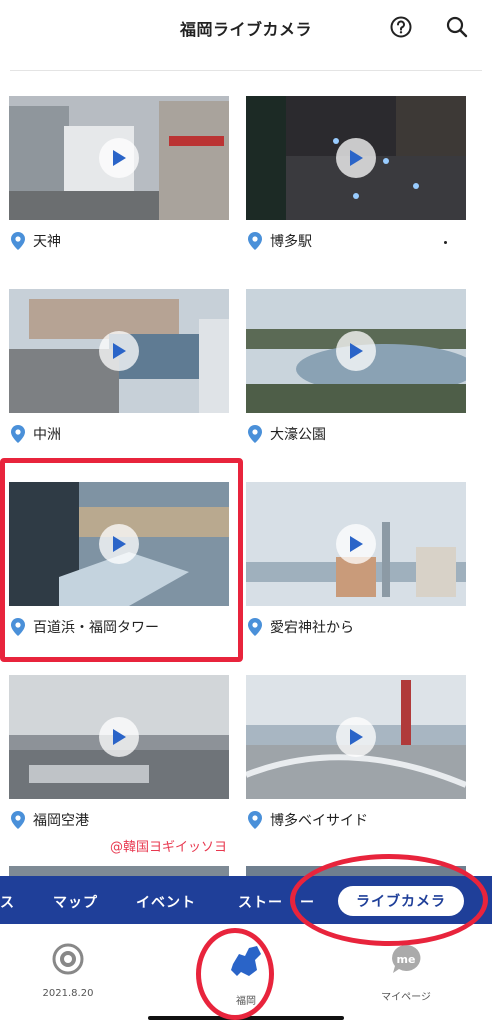  What do you see at coordinates (246, 1018) in the screenshot?
I see `home-indicator` at bounding box center [246, 1018].